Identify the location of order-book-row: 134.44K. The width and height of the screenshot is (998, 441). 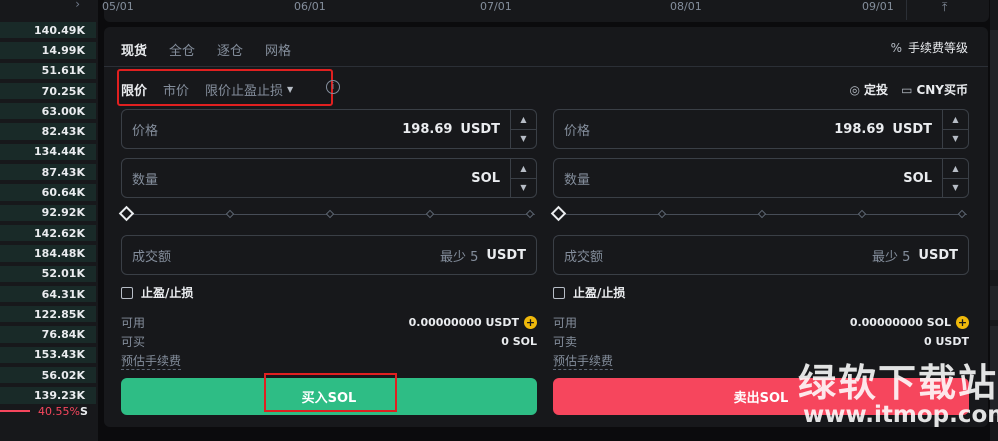
(49, 152).